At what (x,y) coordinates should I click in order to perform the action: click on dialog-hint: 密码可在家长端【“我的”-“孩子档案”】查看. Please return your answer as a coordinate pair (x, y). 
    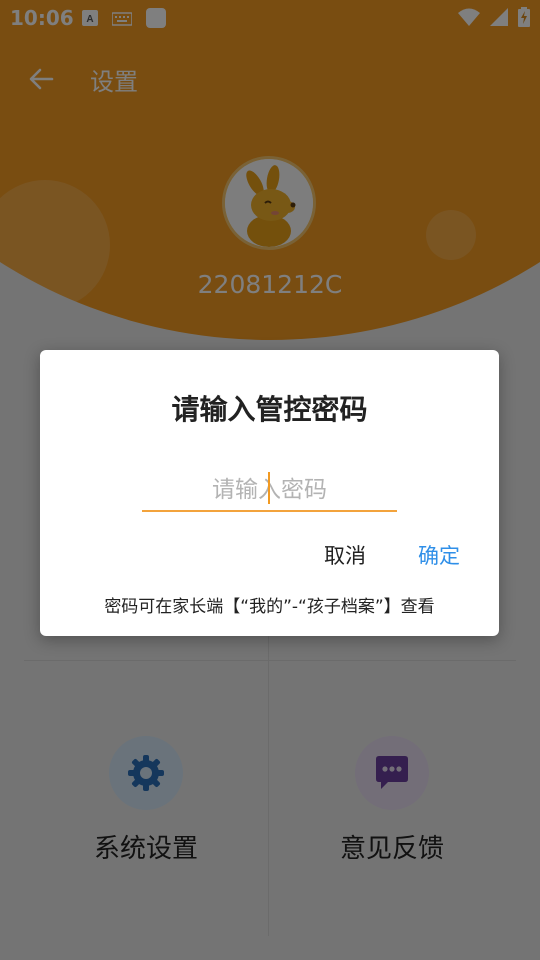
    Looking at the image, I should click on (269, 607).